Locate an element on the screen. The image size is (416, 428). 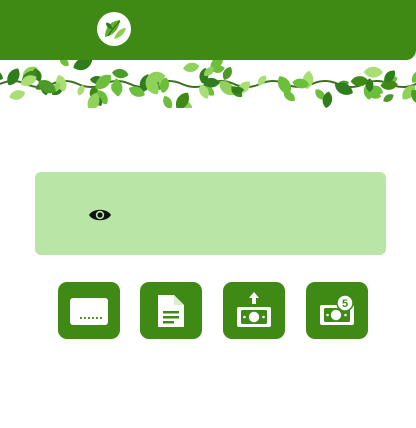
cash-badge-count: 5 is located at coordinates (345, 304).